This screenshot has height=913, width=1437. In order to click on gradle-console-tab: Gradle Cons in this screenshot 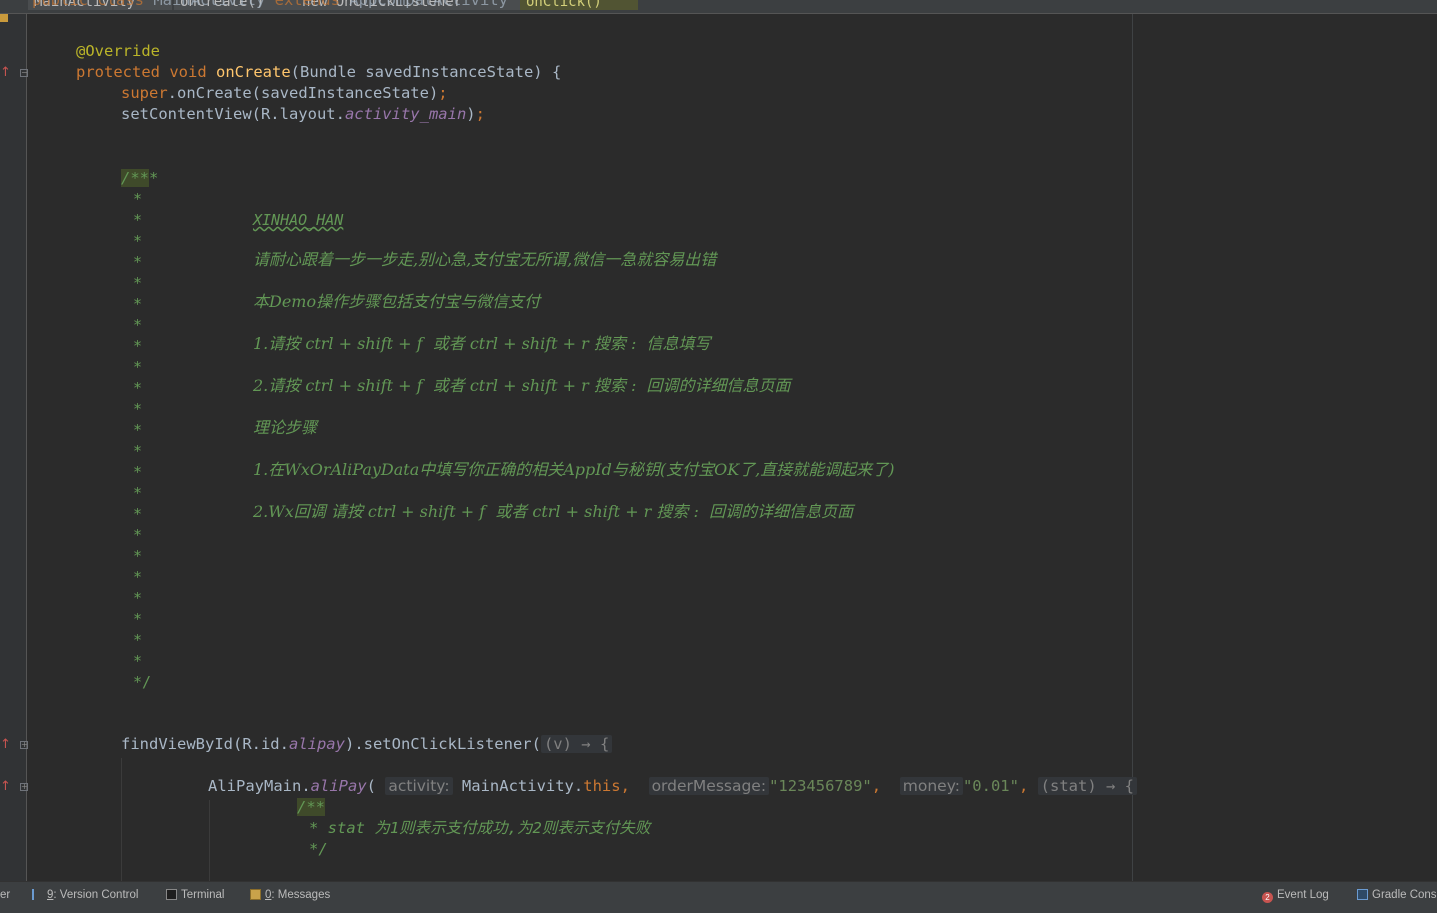, I will do `click(1397, 895)`.